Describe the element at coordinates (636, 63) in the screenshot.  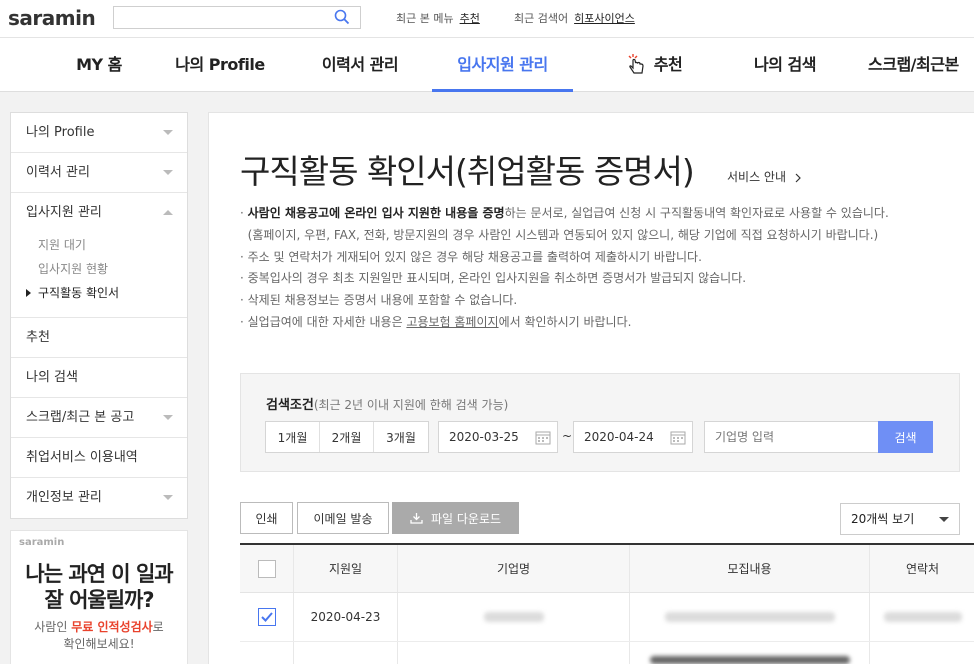
I see `pointing-hand-icon` at that location.